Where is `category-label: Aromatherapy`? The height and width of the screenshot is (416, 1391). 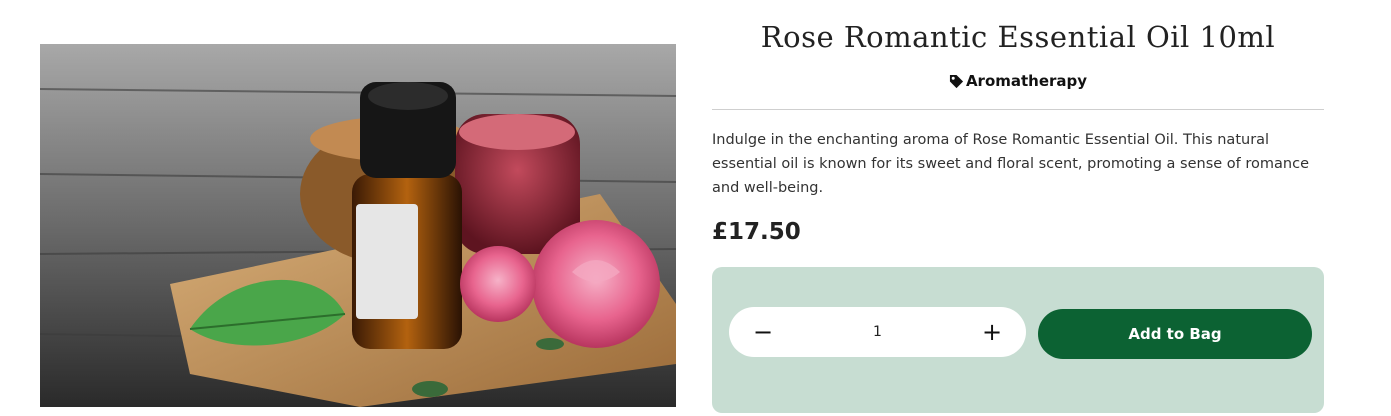
category-label: Aromatherapy is located at coordinates (1026, 81).